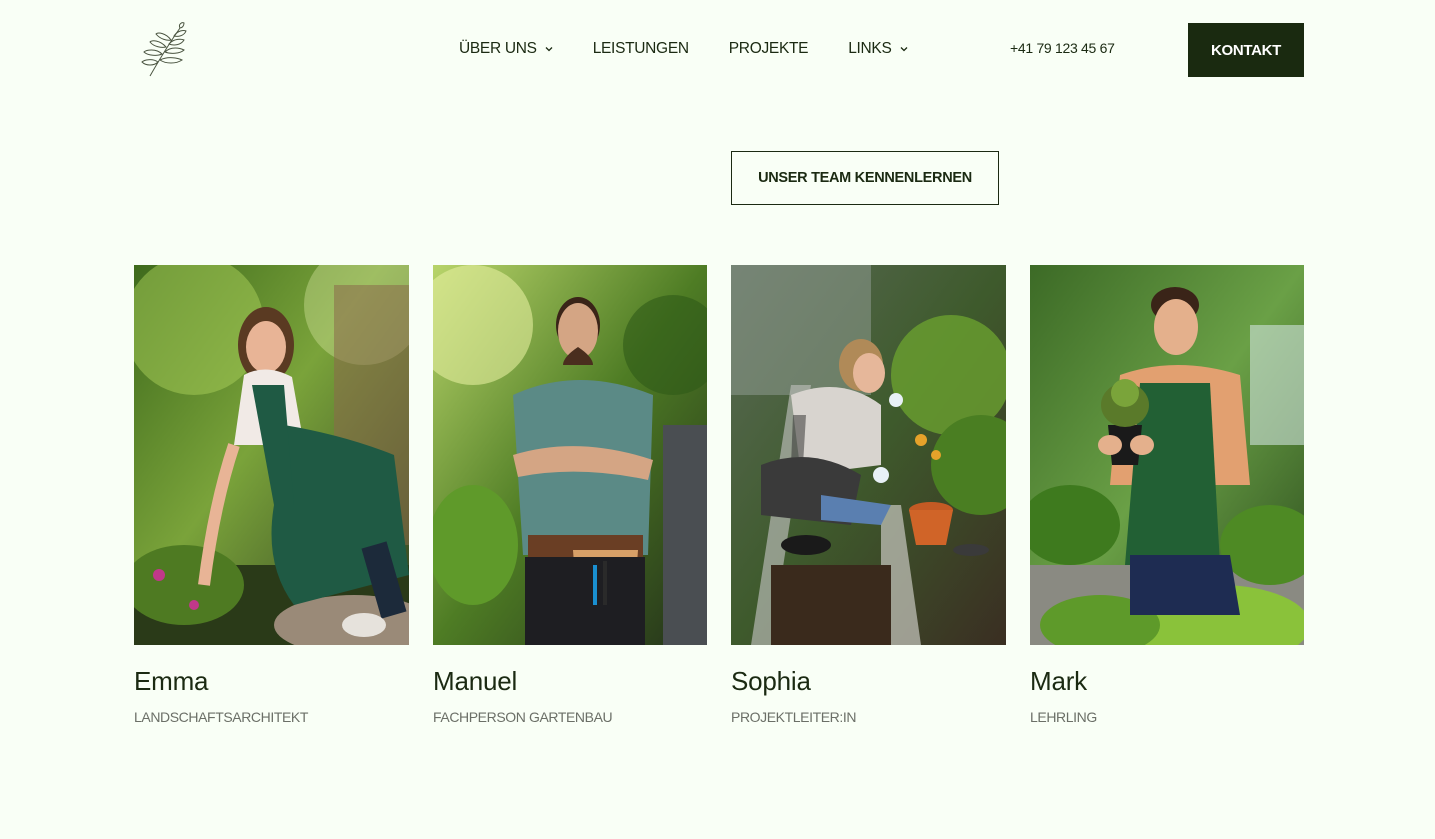 Image resolution: width=1435 pixels, height=839 pixels. What do you see at coordinates (523, 717) in the screenshot?
I see `member-role: FACHPERSON GARTENBAU` at bounding box center [523, 717].